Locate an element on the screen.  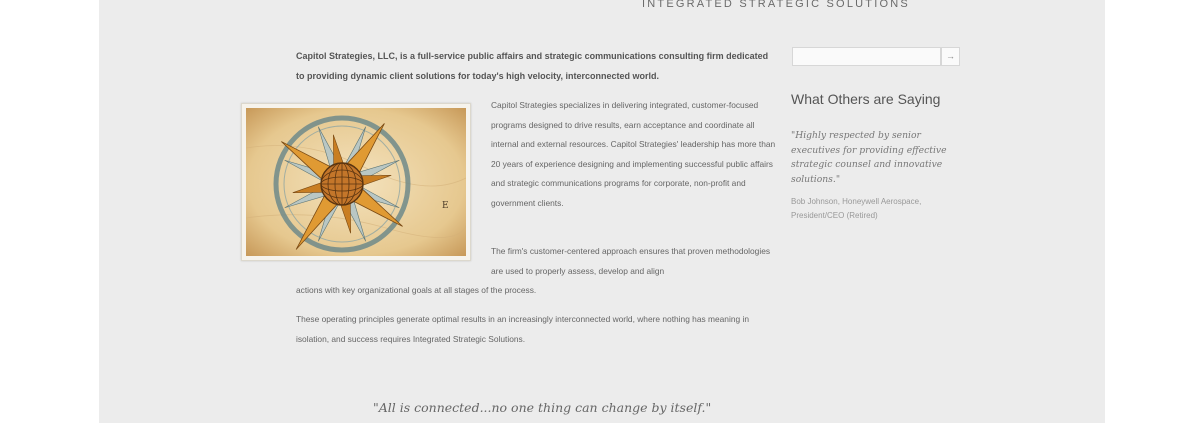
compass-image-frame: E is located at coordinates (356, 182).